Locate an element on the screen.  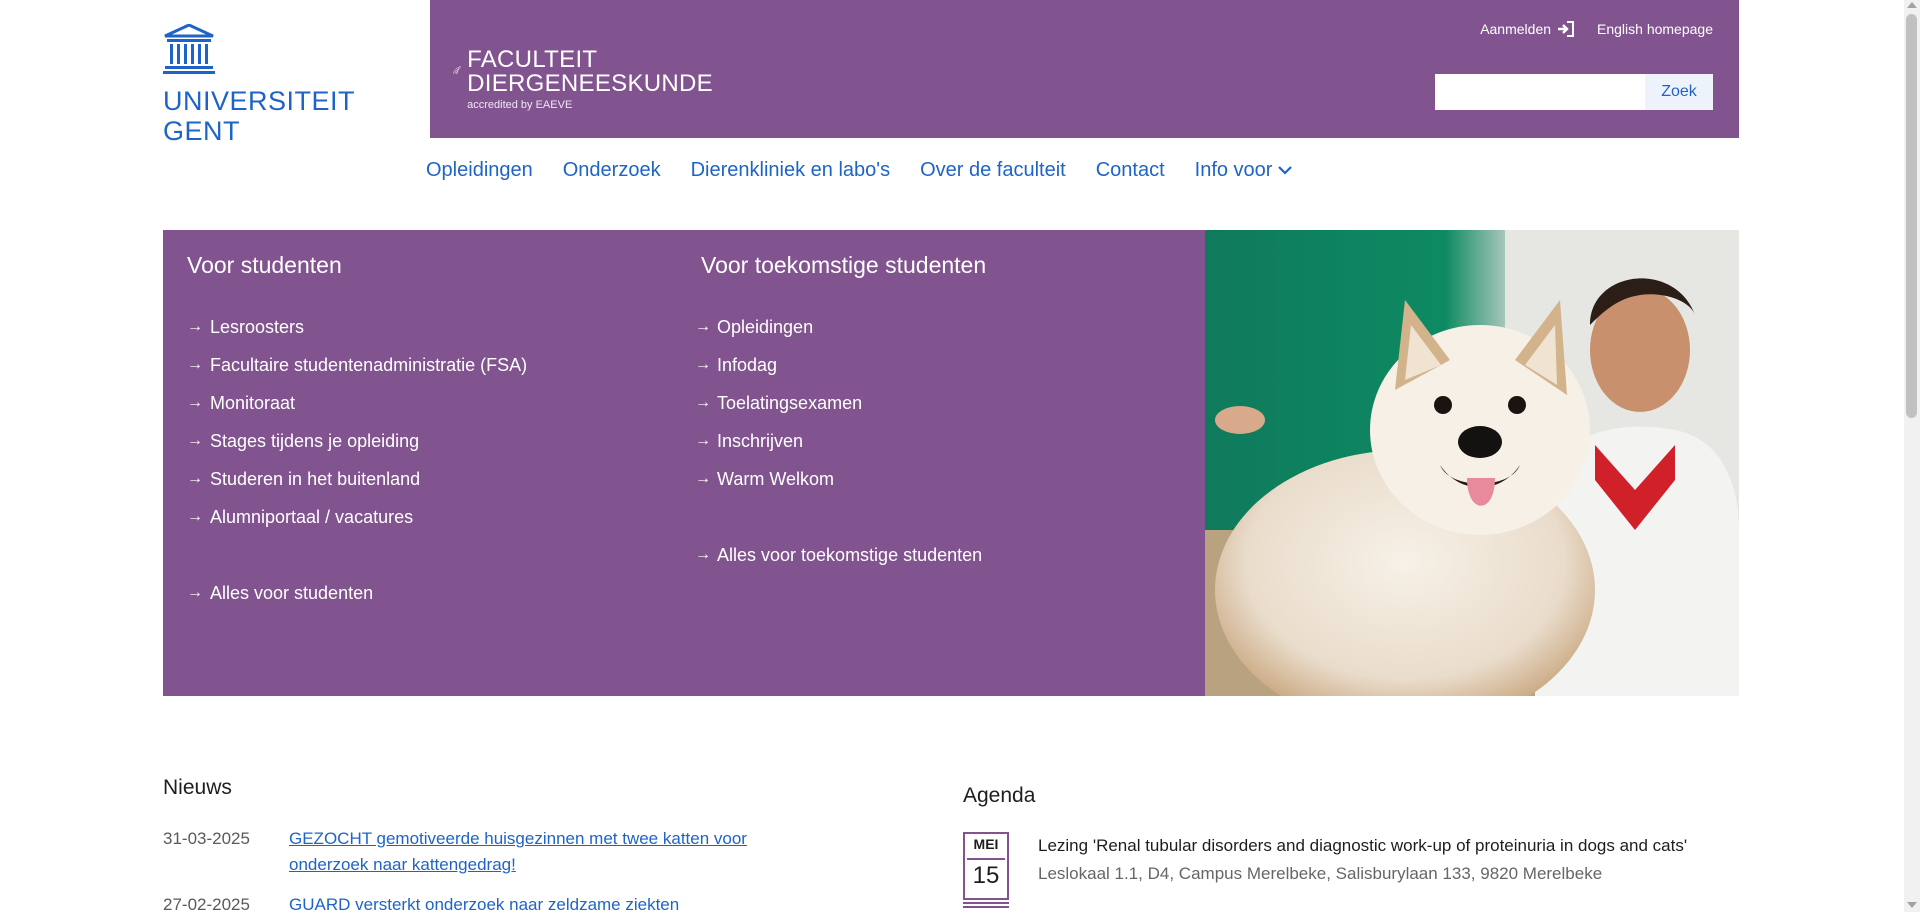
nav-item-opleidingen: Opleidingen is located at coordinates (479, 170).